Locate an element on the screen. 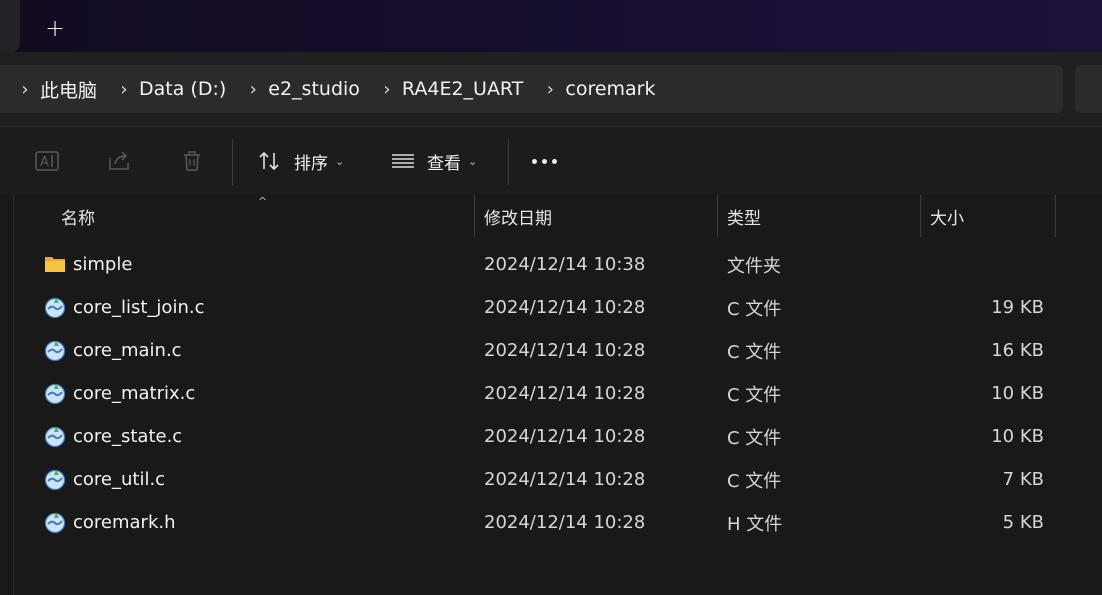 The image size is (1102, 595). share-icon is located at coordinates (120, 161).